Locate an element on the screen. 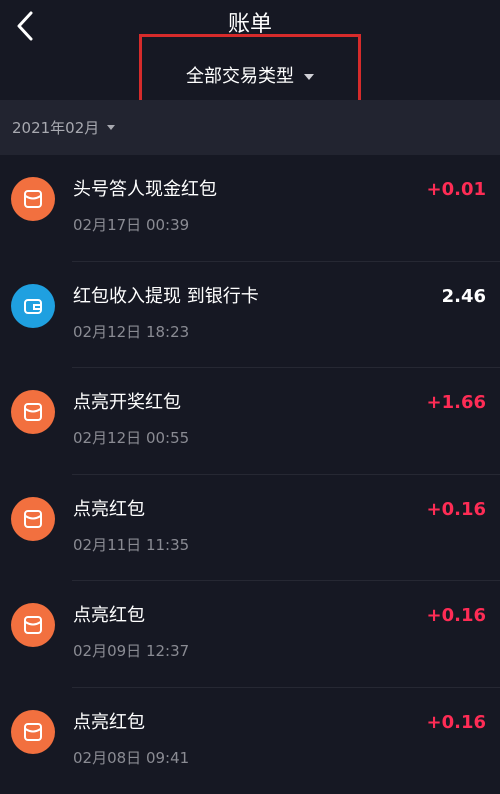 This screenshot has height=794, width=500. transaction-time: 02月17日 00:39 is located at coordinates (131, 225).